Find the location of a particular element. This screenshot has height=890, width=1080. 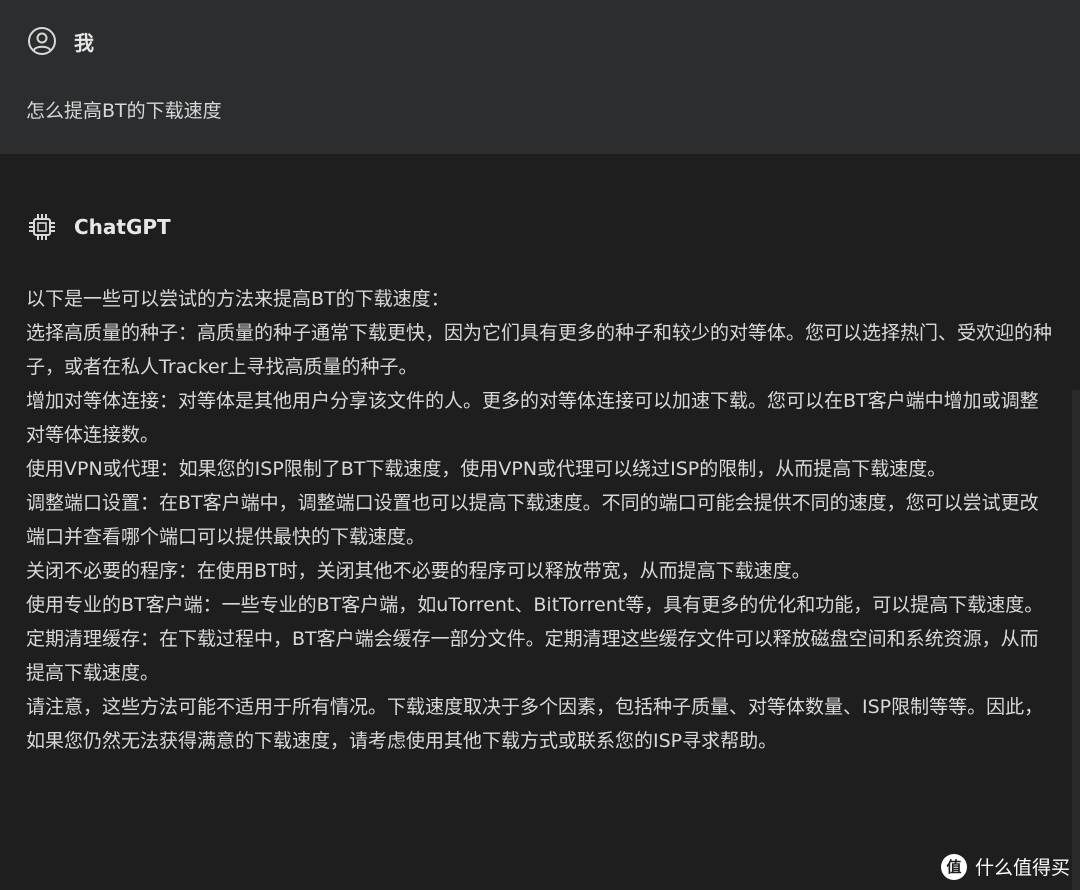

scrollbar is located at coordinates (1076, 640).